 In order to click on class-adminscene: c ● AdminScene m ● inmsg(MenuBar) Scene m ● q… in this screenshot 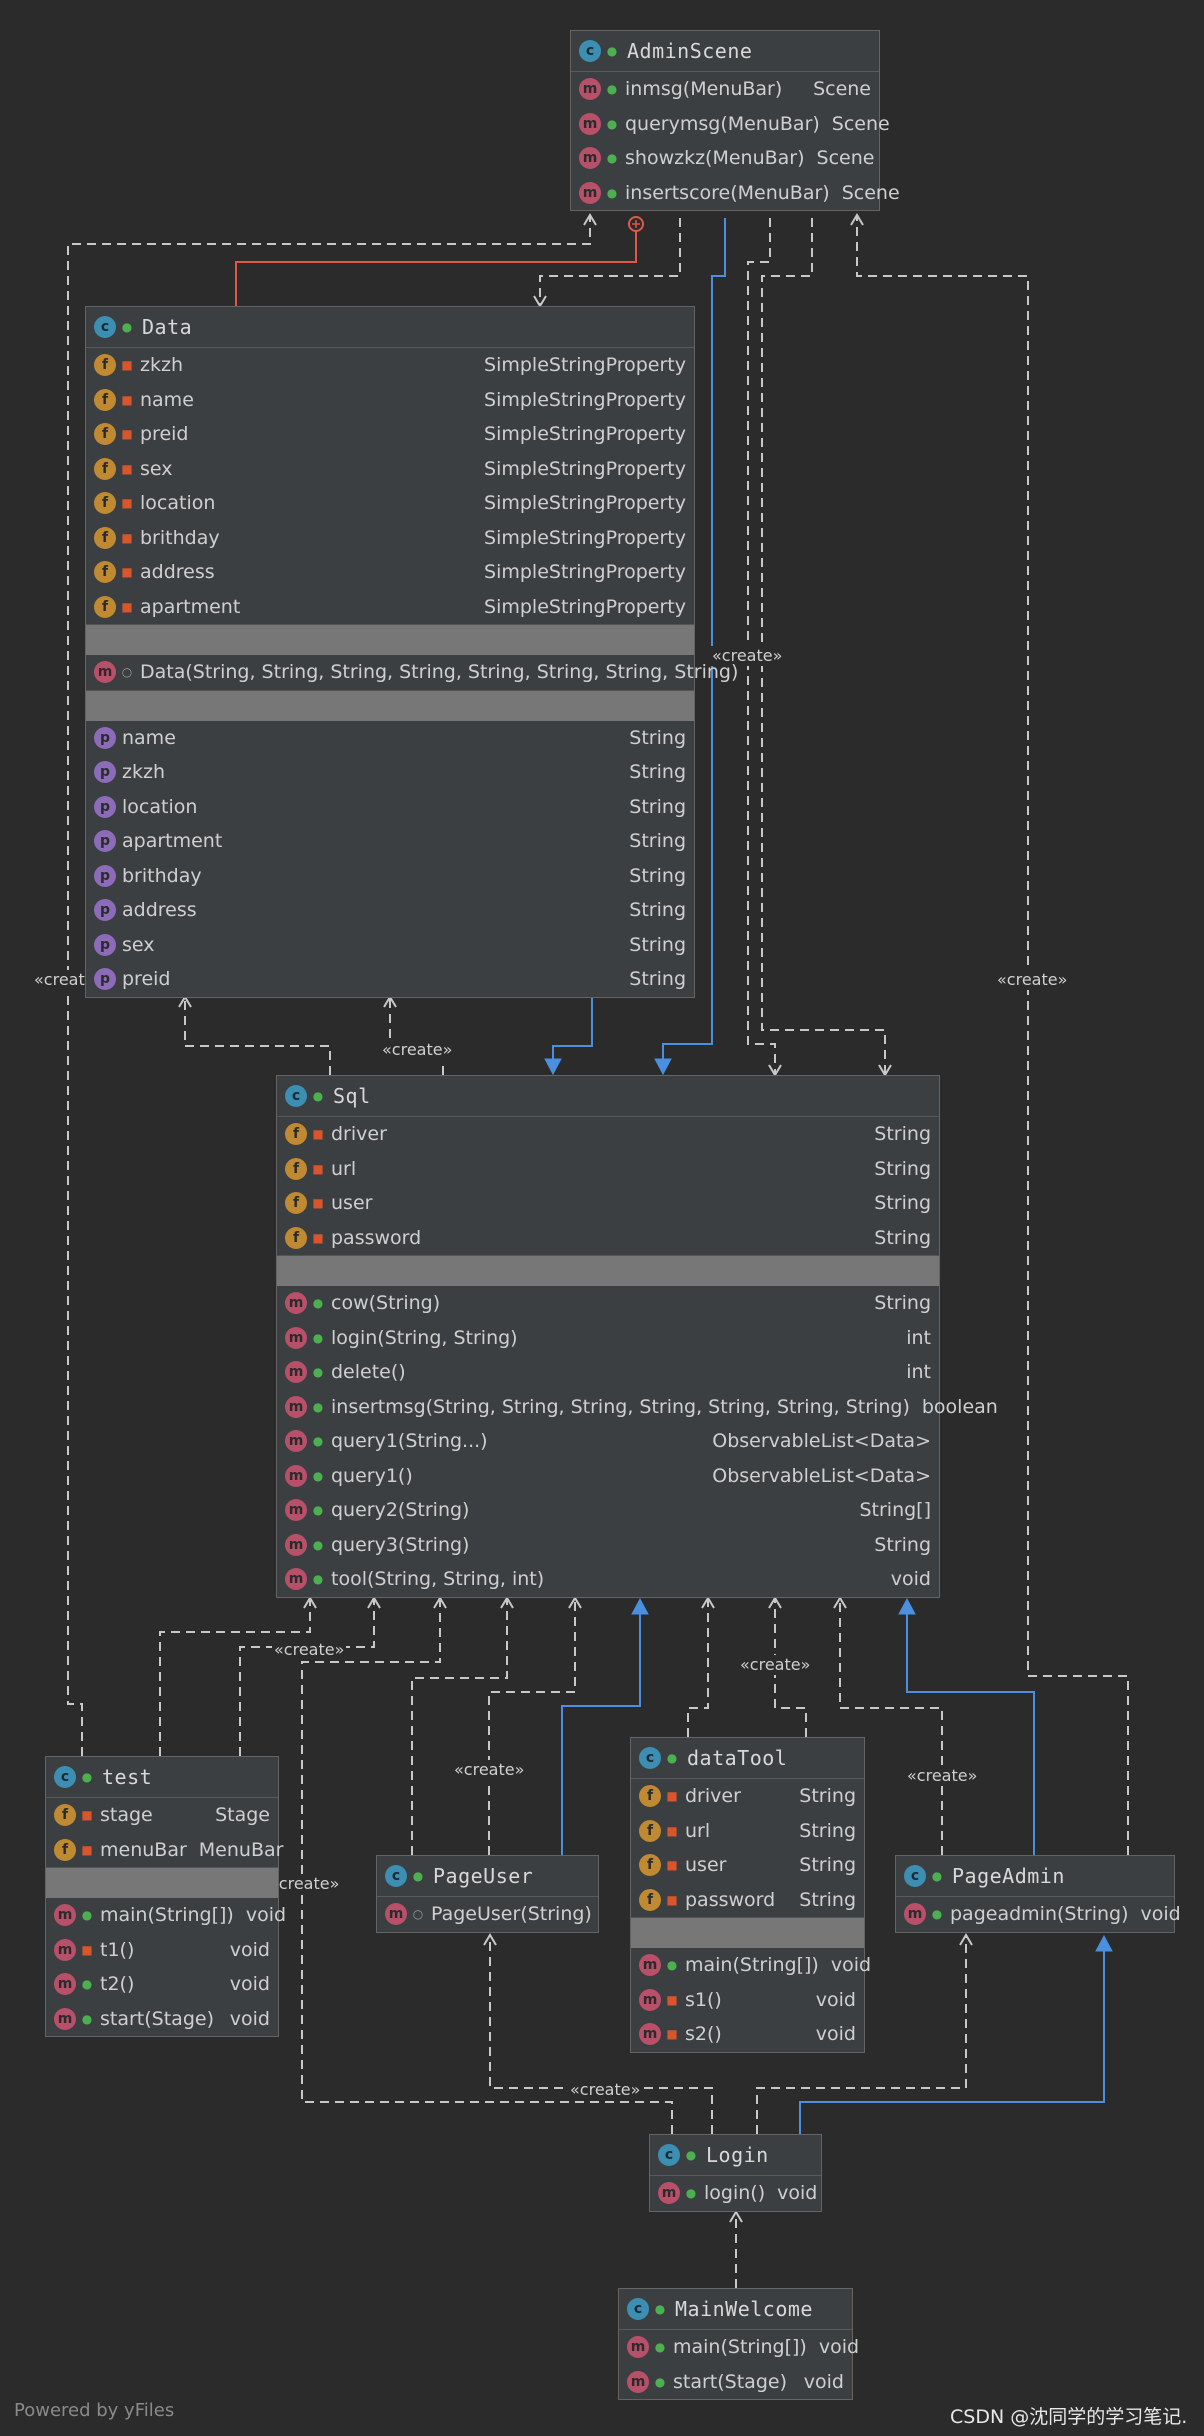, I will do `click(735, 120)`.